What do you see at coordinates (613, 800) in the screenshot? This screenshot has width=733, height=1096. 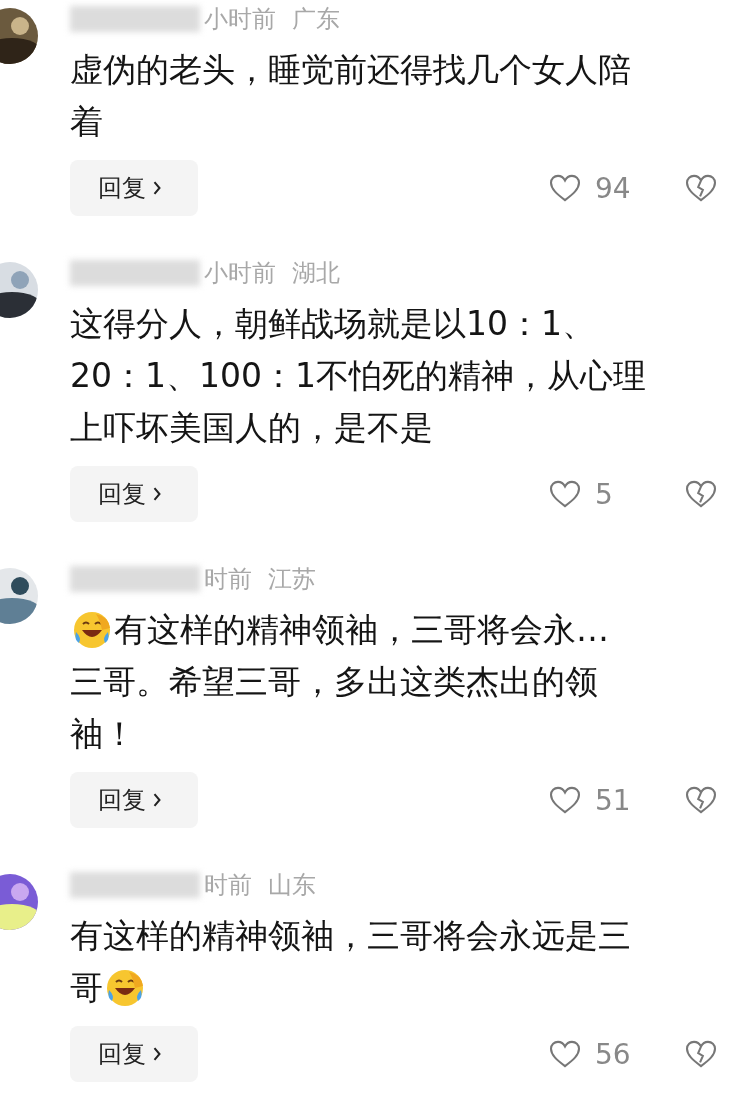 I see `like-count: 51` at bounding box center [613, 800].